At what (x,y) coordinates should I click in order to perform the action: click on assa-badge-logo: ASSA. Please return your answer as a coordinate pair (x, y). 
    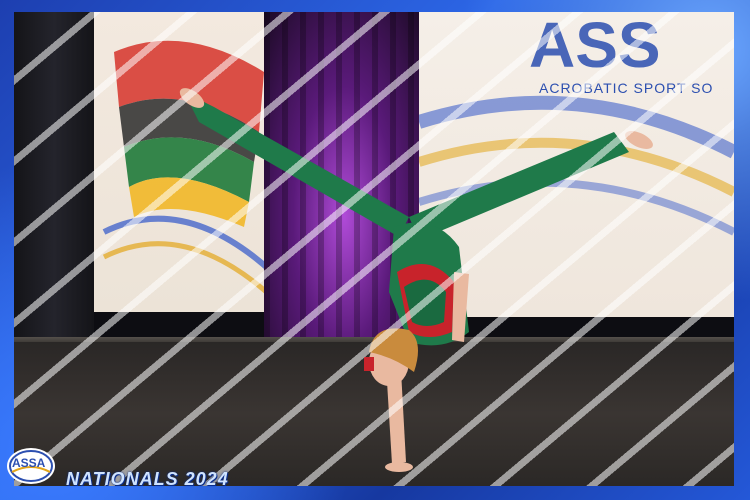
    Looking at the image, I should click on (31, 466).